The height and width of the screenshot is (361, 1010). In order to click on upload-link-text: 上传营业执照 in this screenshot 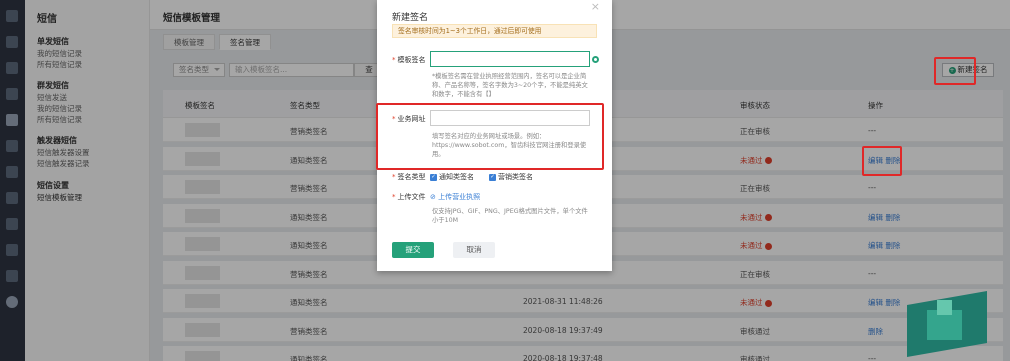, I will do `click(459, 197)`.